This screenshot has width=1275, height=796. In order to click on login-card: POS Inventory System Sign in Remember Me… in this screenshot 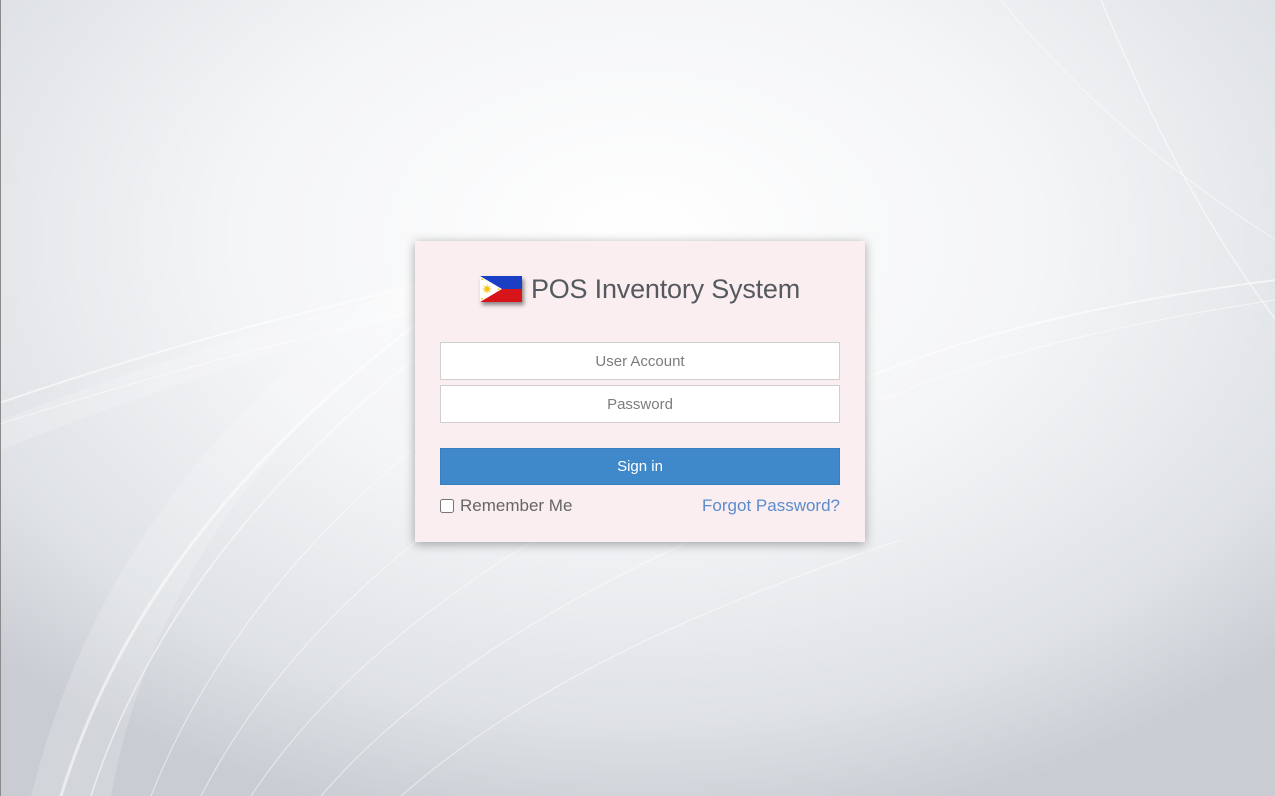, I will do `click(640, 391)`.